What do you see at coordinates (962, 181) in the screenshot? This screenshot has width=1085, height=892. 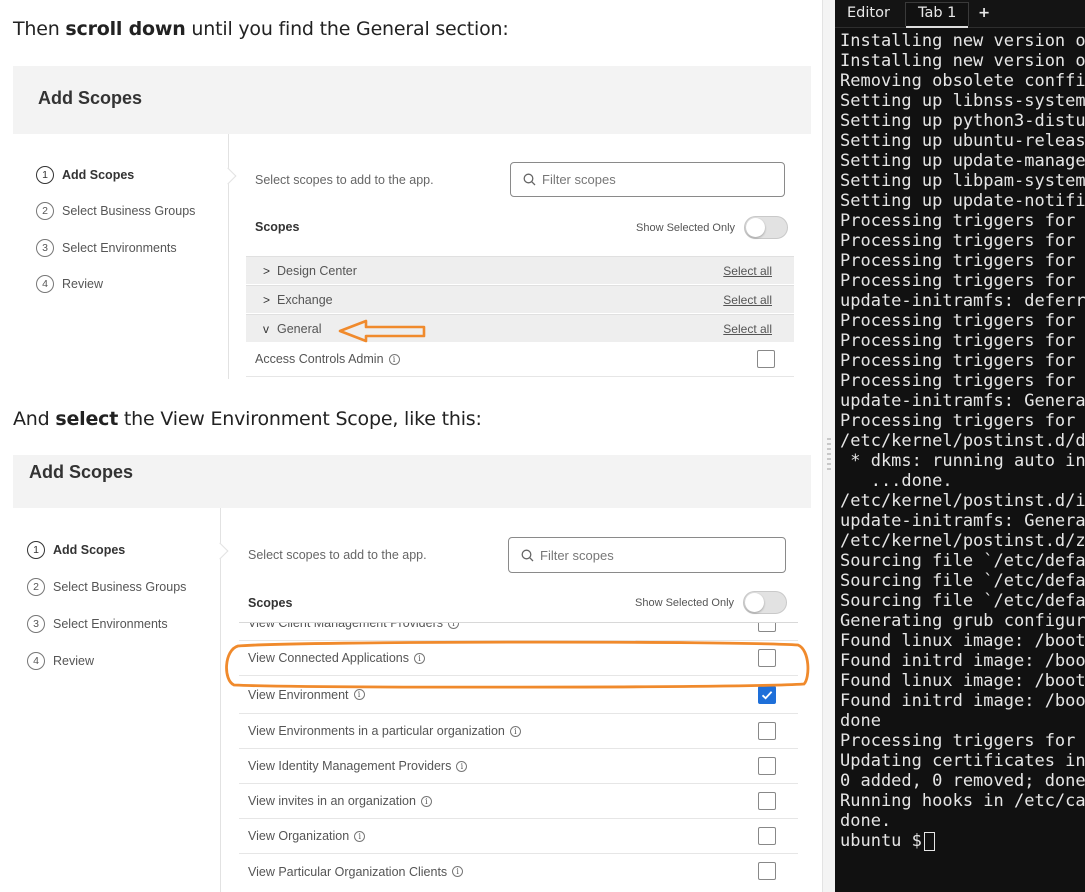 I see `terminal-line: Setting up libpam-systemd` at bounding box center [962, 181].